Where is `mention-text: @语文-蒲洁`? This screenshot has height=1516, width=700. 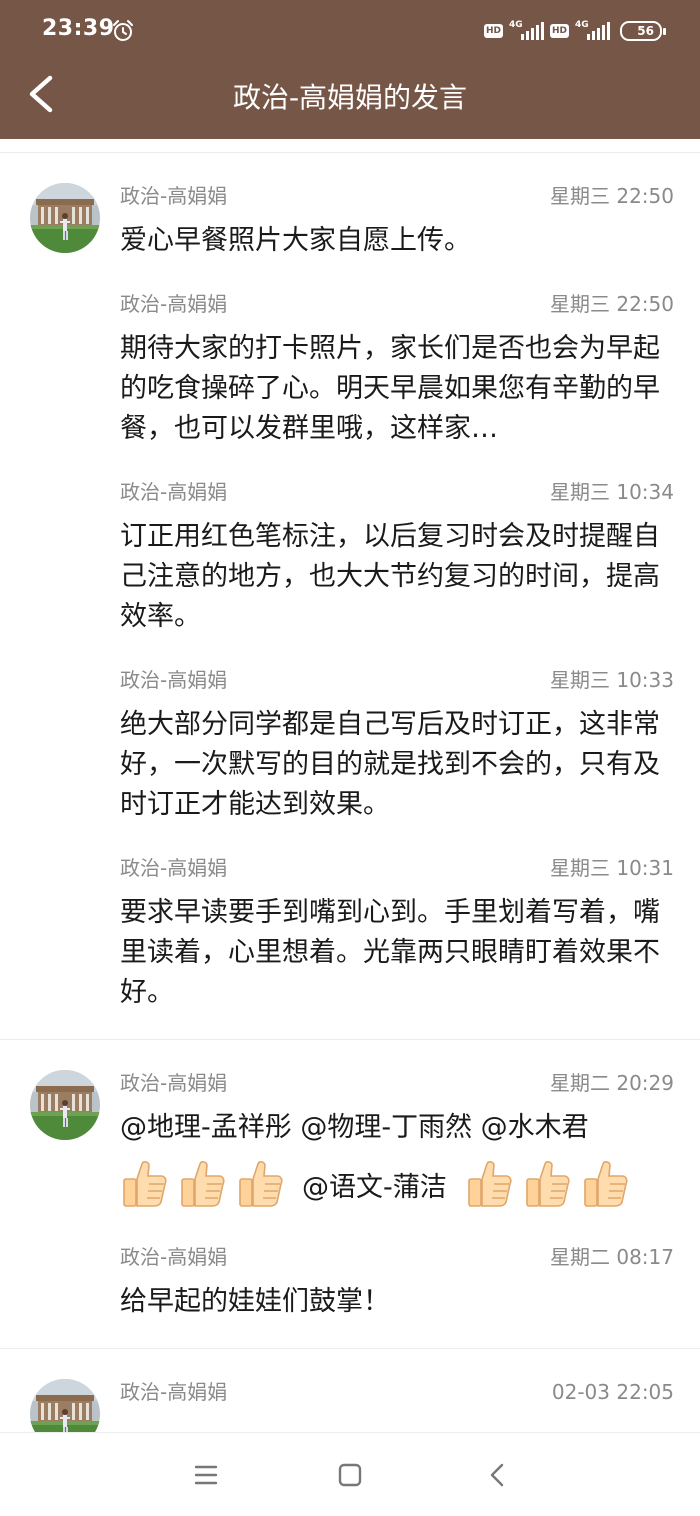 mention-text: @语文-蒲洁 is located at coordinates (374, 1187).